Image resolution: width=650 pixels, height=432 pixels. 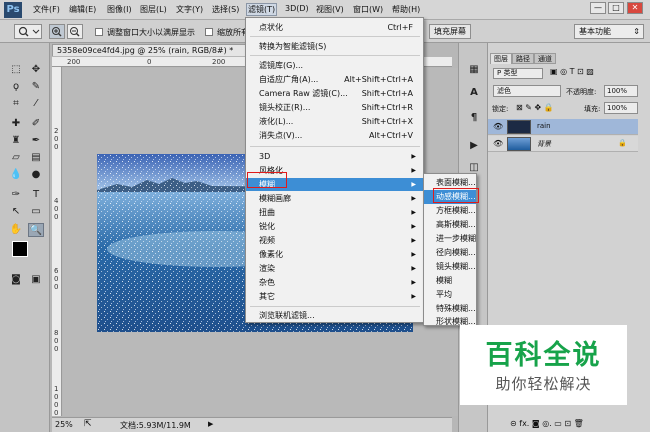 What do you see at coordinates (225, 9) in the screenshot?
I see `menu-select: 选择(S)` at bounding box center [225, 9].